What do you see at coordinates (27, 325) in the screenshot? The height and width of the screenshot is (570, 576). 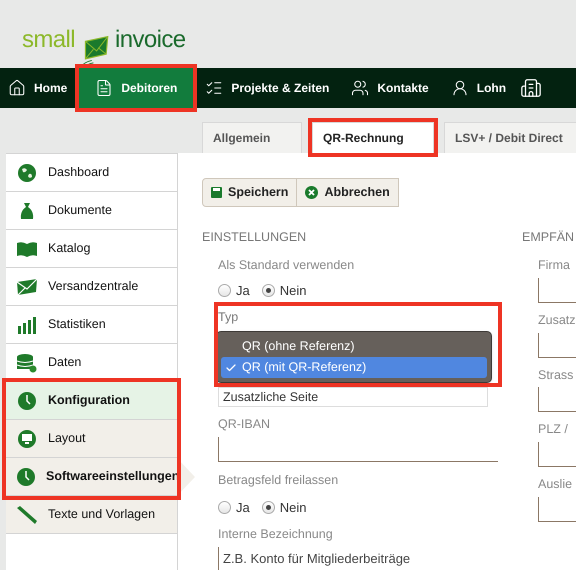 I see `bar-chart-icon` at bounding box center [27, 325].